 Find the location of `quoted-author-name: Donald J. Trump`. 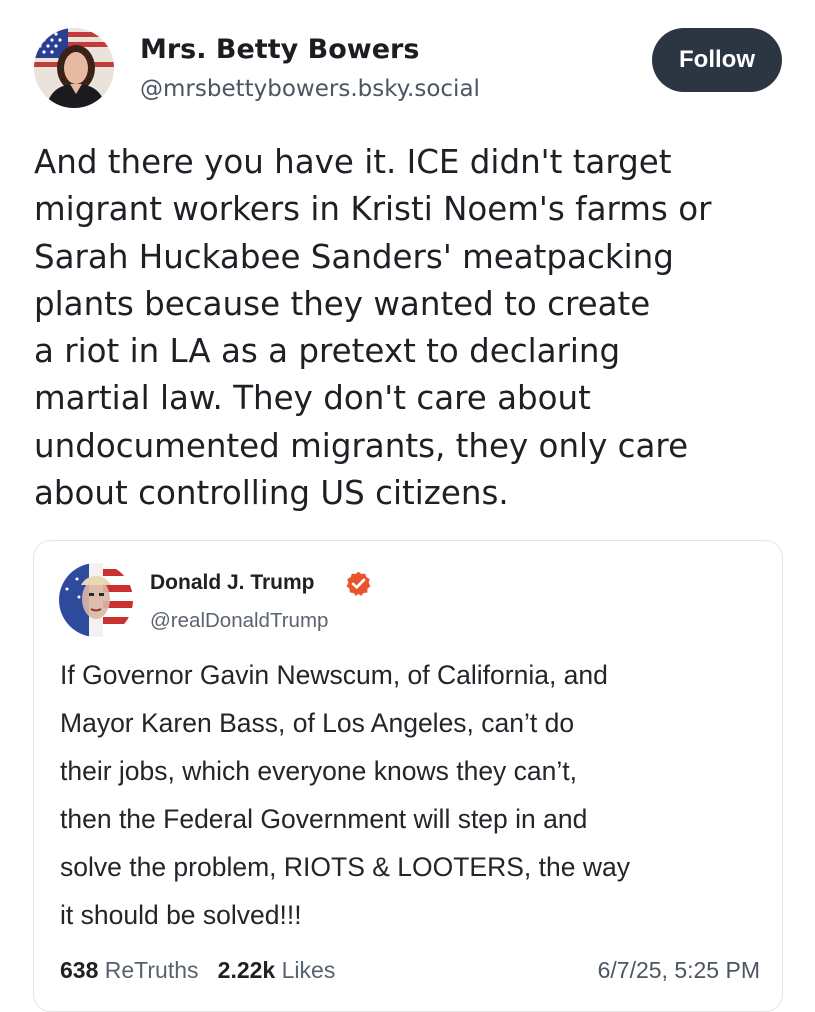

quoted-author-name: Donald J. Trump is located at coordinates (232, 583).